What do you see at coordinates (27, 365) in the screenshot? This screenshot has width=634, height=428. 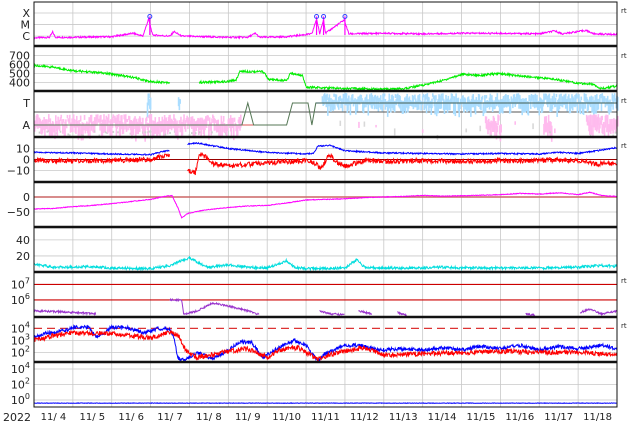 I see `exponent: 4` at bounding box center [27, 365].